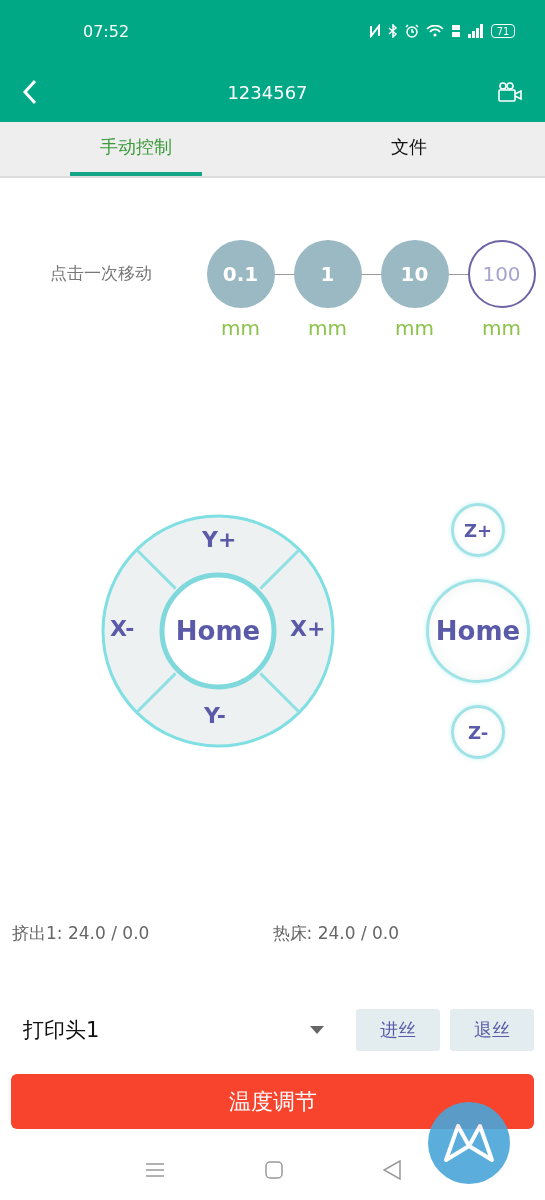 Image resolution: width=545 pixels, height=1200 pixels. Describe the element at coordinates (478, 732) in the screenshot. I see `move-button: Z-` at that location.